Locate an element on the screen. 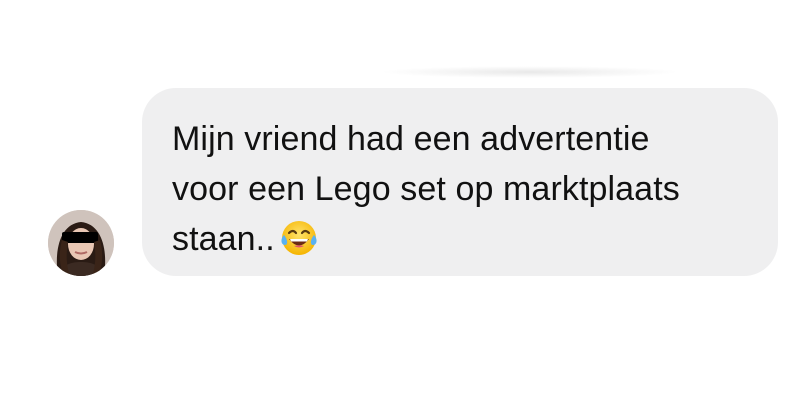  message-line-3: staan.. is located at coordinates (223, 239).